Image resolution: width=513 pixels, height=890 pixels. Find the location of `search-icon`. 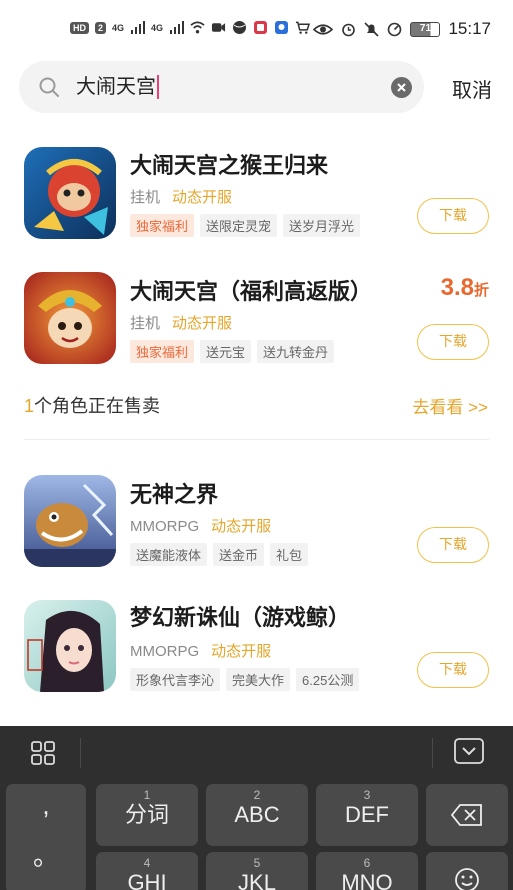

search-icon is located at coordinates (49, 87).